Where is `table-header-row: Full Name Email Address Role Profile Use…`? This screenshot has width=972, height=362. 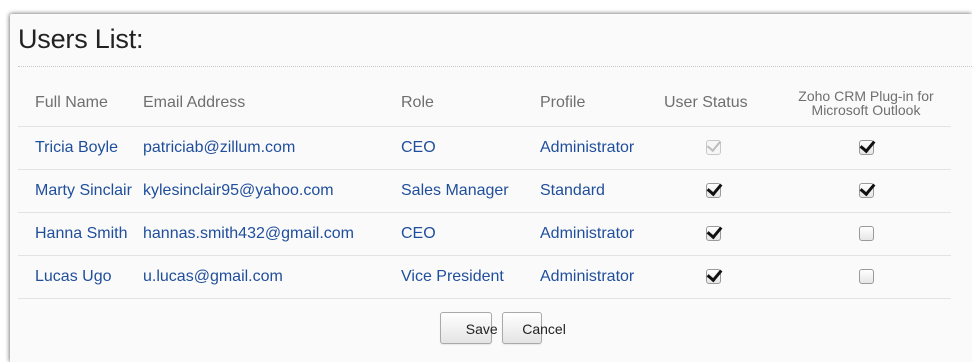
table-header-row: Full Name Email Address Role Profile Use… is located at coordinates (484, 103).